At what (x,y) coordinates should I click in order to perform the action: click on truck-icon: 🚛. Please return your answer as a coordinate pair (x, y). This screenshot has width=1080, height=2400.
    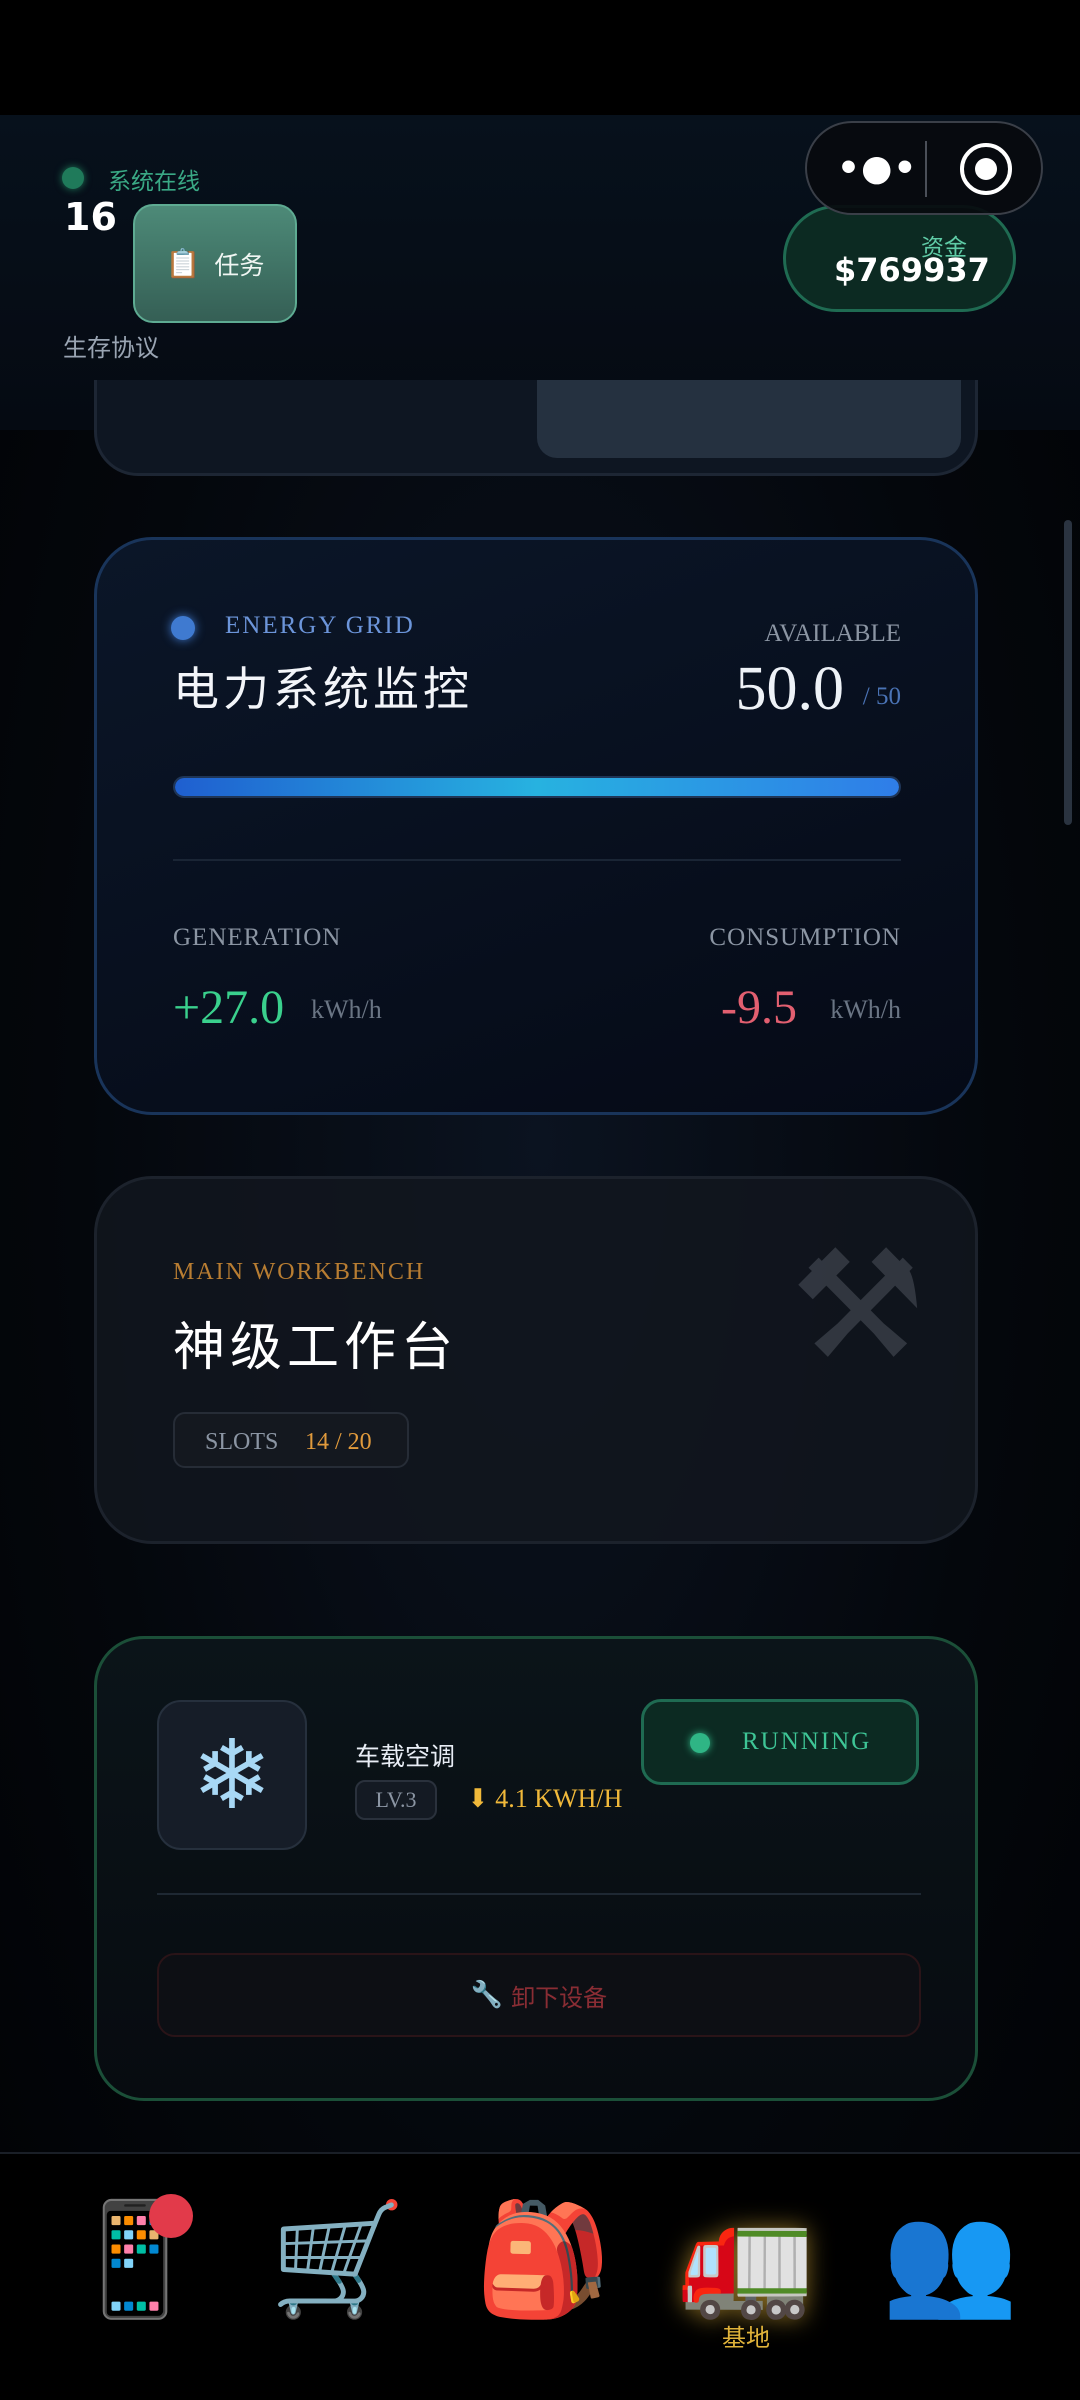
    Looking at the image, I should click on (746, 2259).